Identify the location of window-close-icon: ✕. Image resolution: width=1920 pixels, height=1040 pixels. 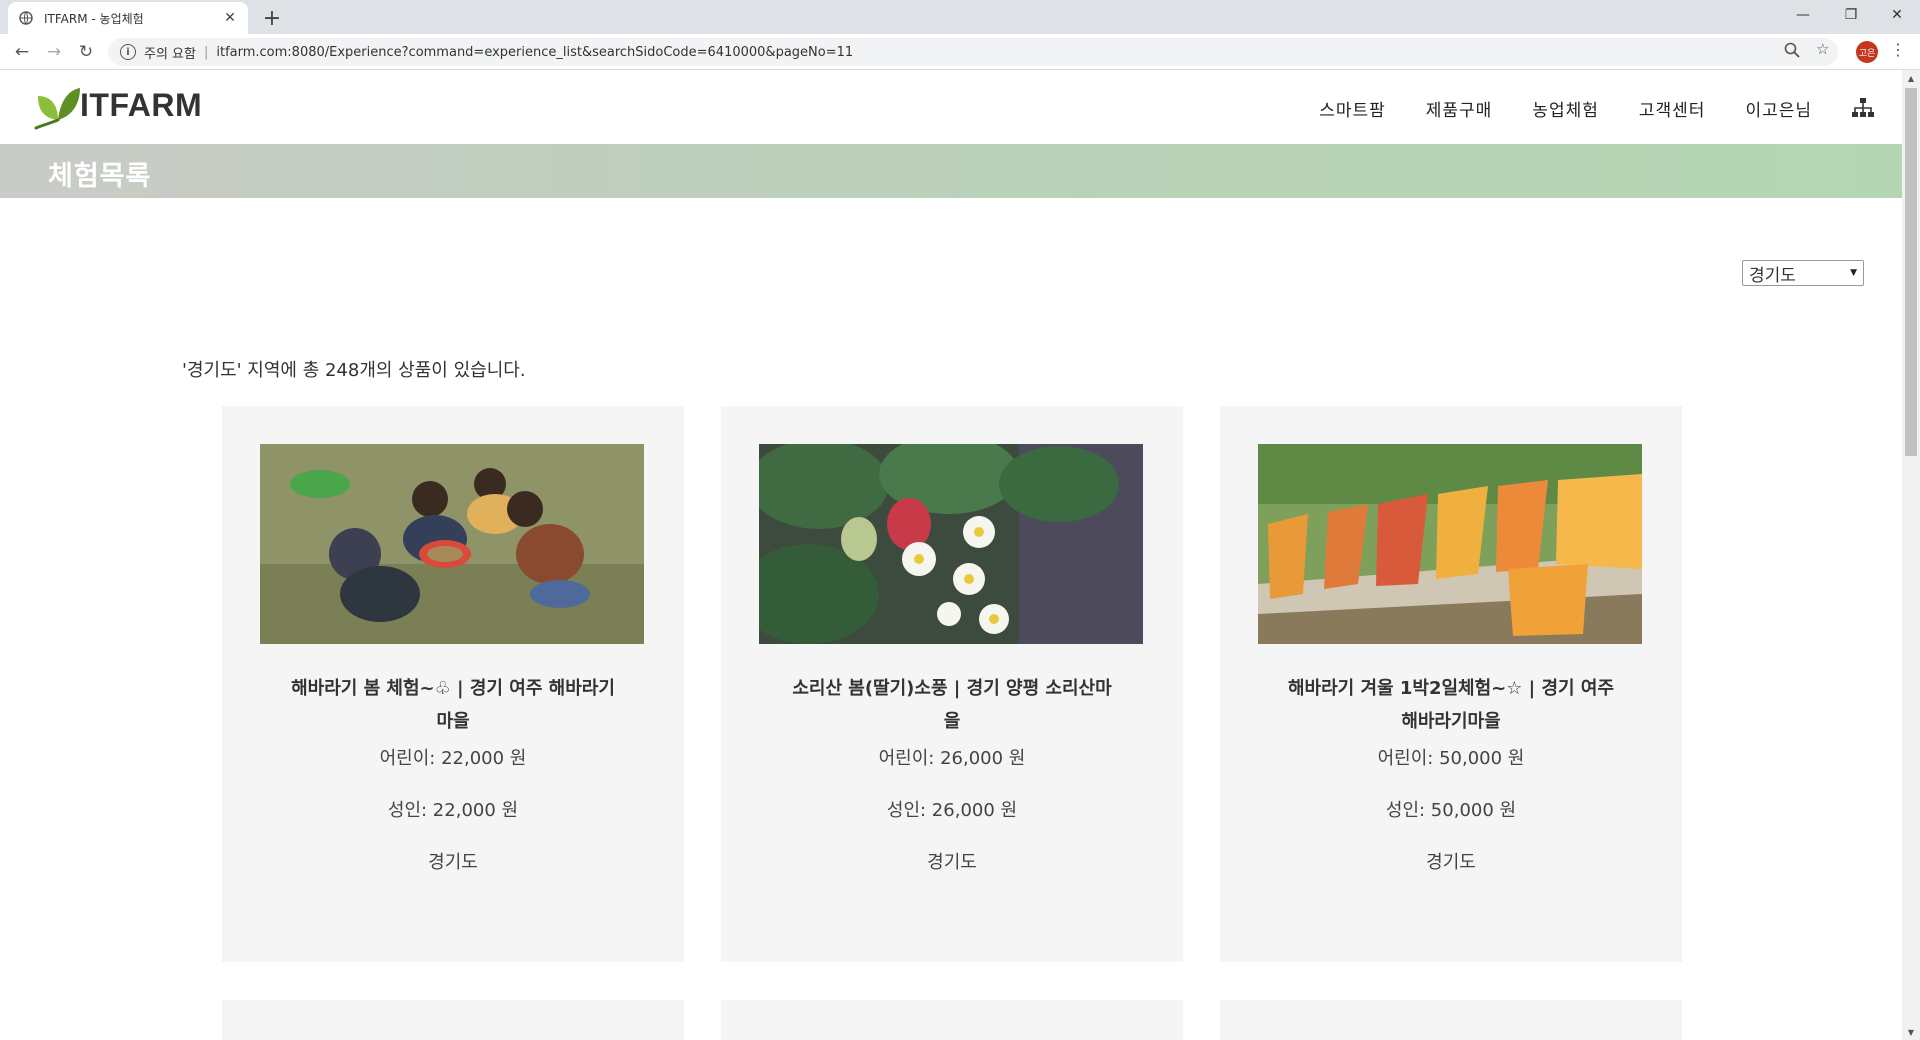
(1897, 15).